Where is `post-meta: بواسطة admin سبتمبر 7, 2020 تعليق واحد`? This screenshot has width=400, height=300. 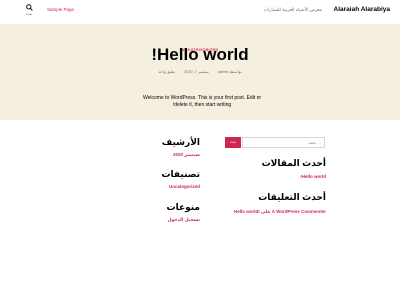 post-meta: بواسطة admin سبتمبر 7, 2020 تعليق واحد is located at coordinates (200, 71).